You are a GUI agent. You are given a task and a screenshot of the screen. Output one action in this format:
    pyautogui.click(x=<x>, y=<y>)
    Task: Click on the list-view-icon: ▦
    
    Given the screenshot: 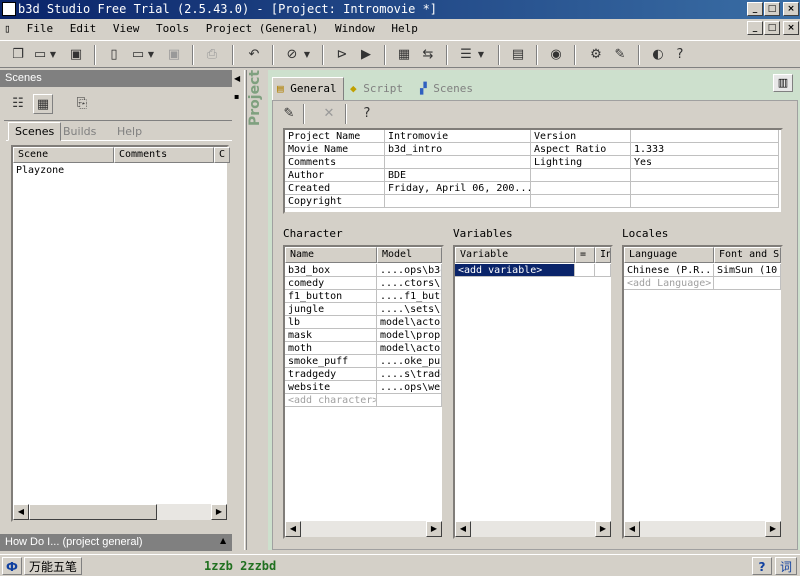 What is the action you would take?
    pyautogui.click(x=43, y=104)
    